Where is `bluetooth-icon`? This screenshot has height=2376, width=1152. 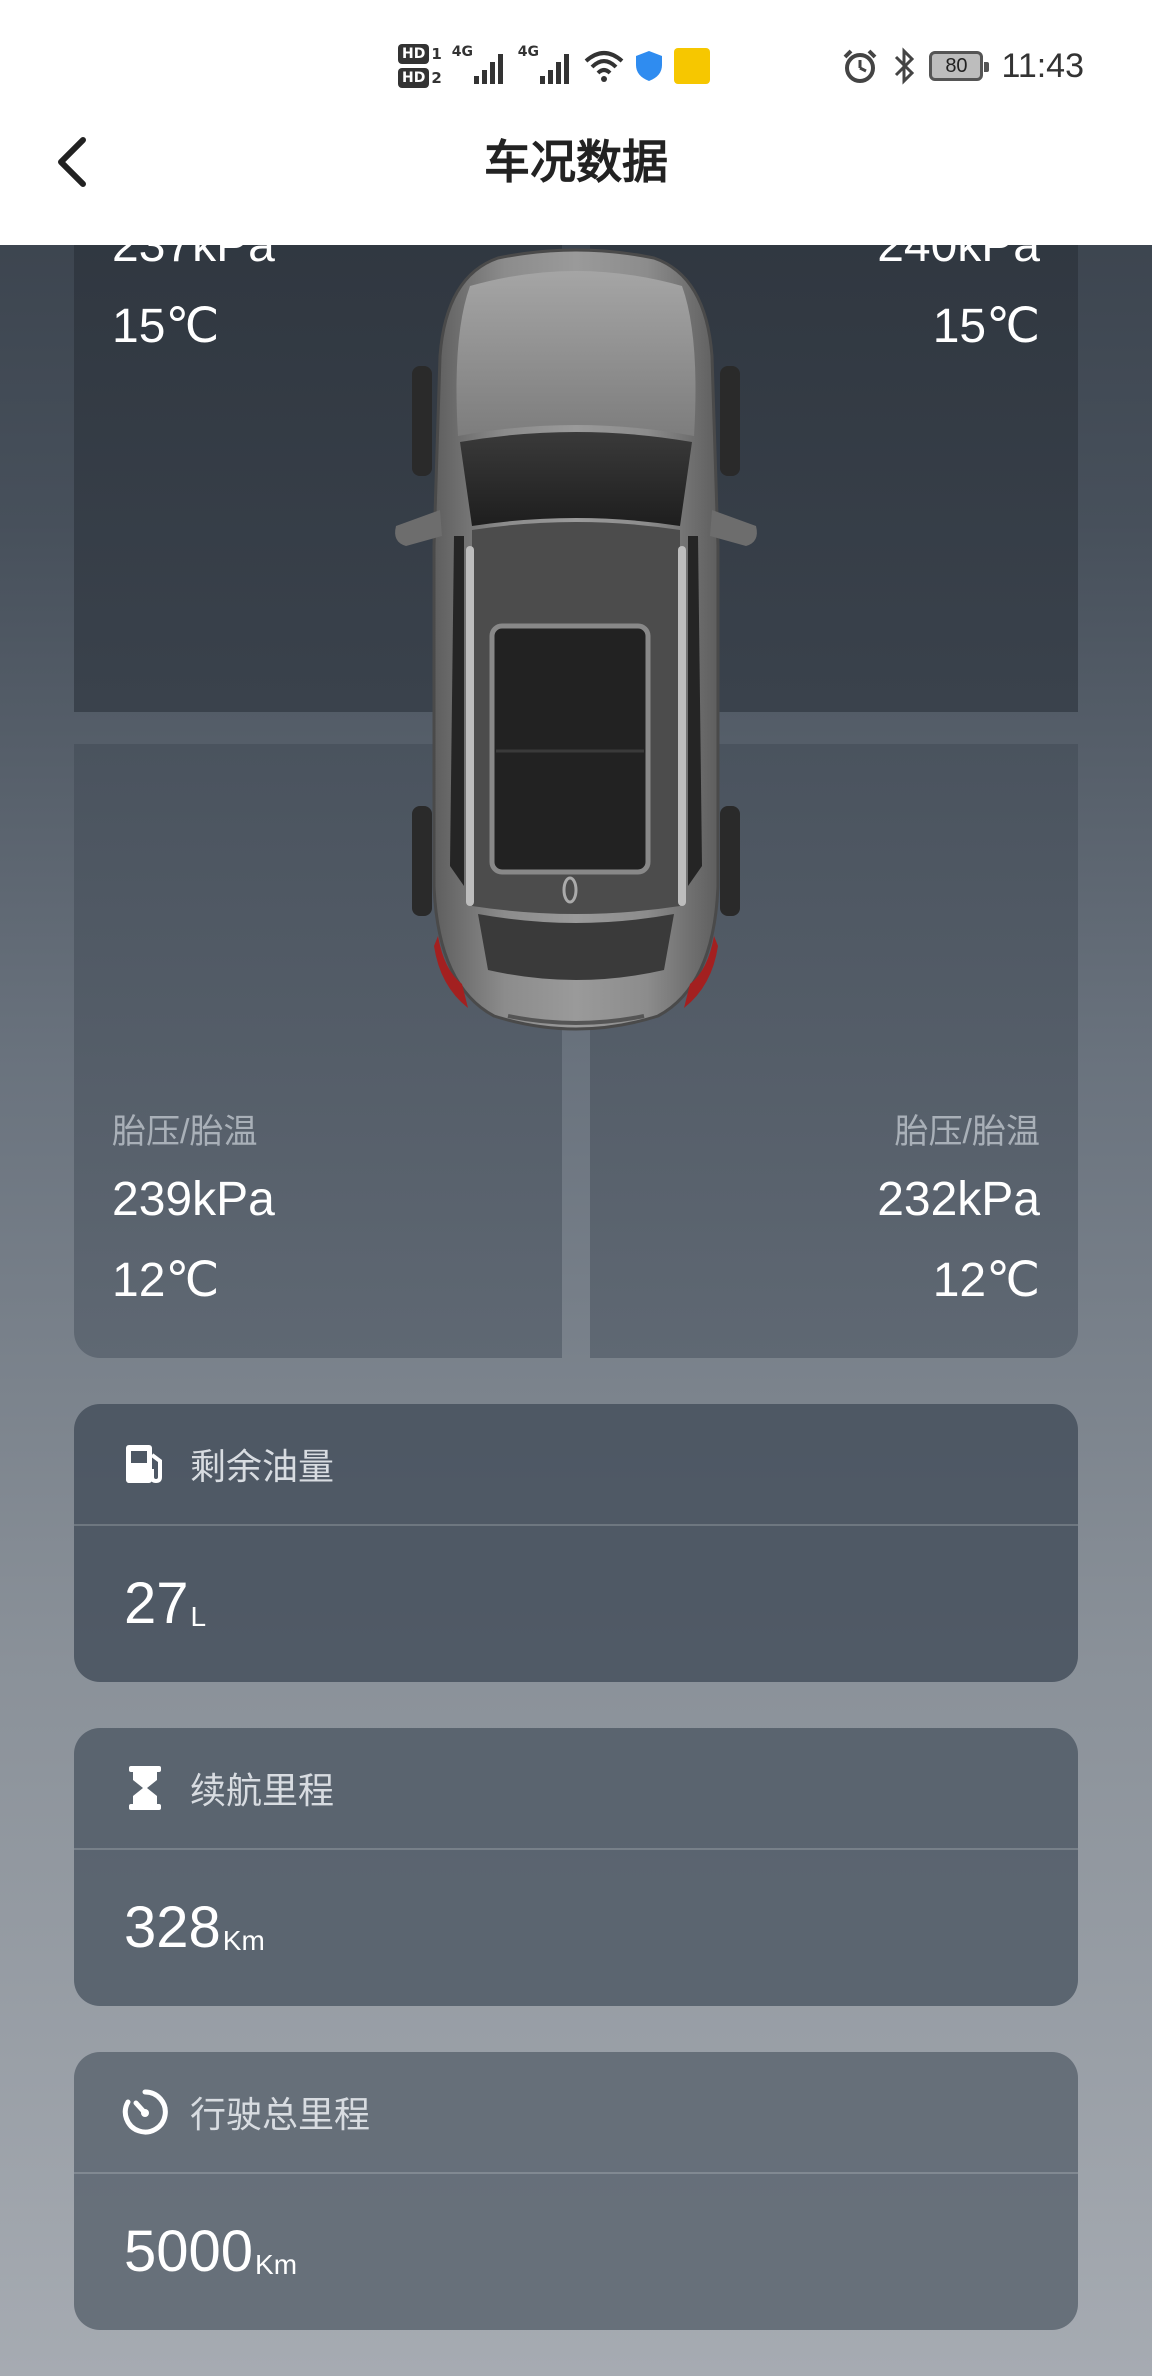
bluetooth-icon is located at coordinates (905, 66).